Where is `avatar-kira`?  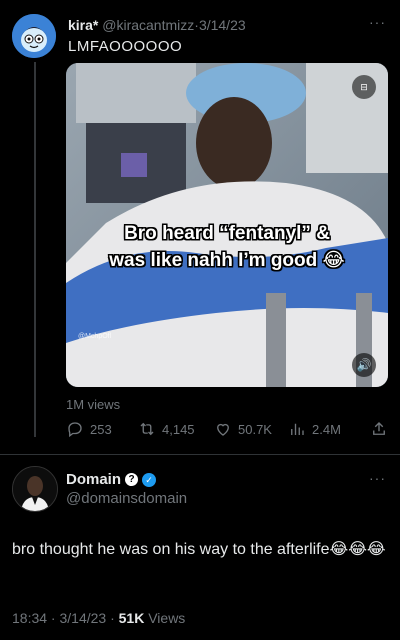
avatar-kira is located at coordinates (34, 36).